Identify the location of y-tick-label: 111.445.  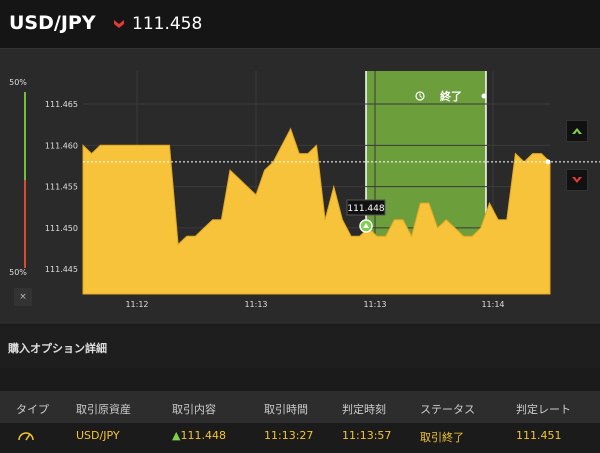
(61, 269).